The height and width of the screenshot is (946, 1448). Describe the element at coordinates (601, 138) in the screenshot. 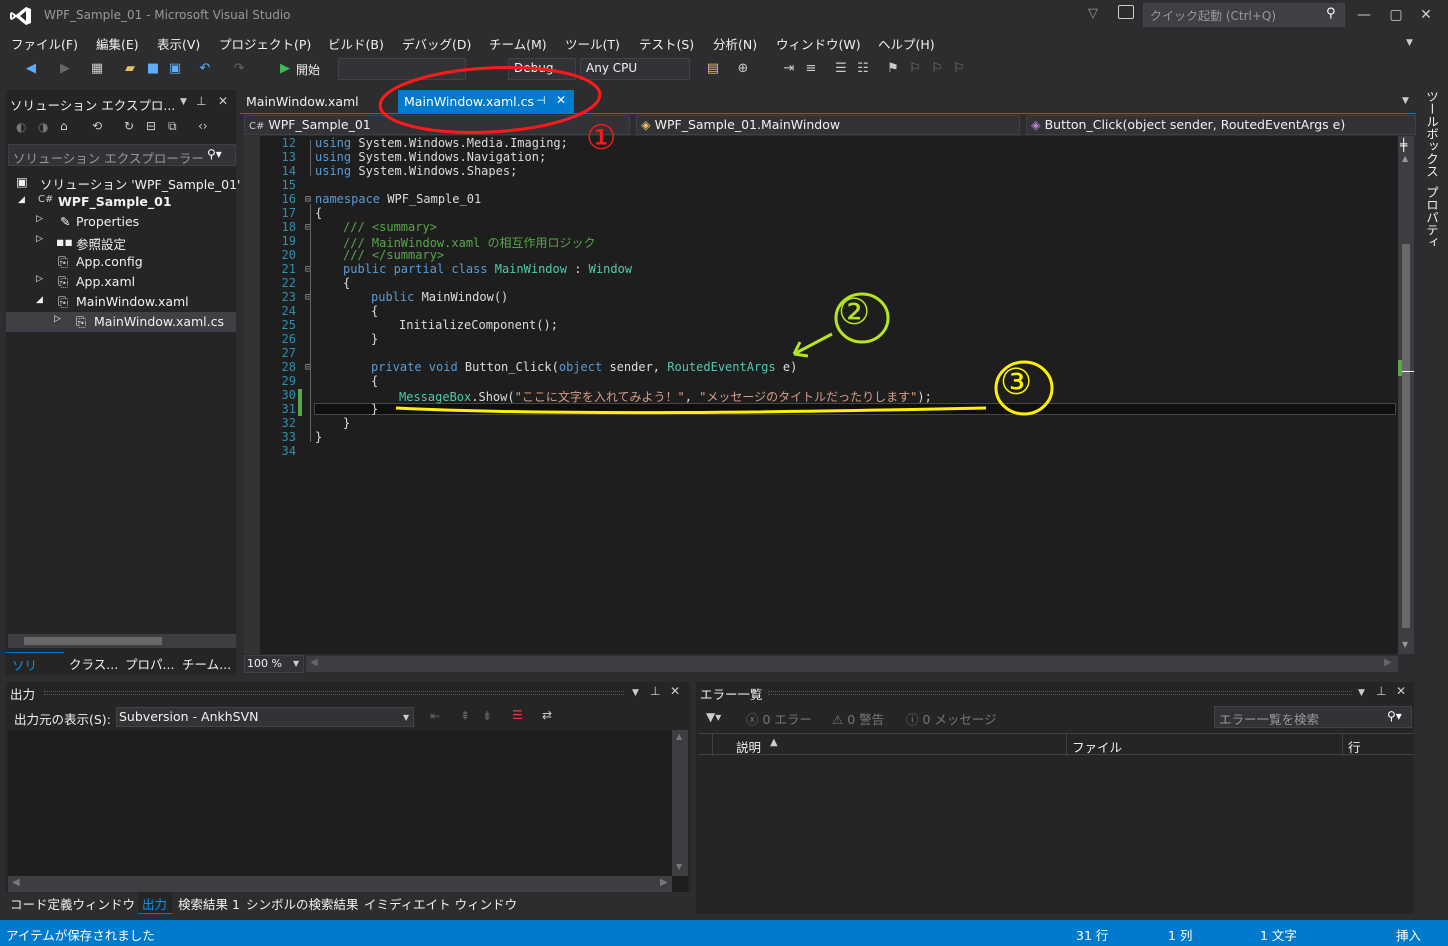

I see `annotation-label-1: ①` at that location.